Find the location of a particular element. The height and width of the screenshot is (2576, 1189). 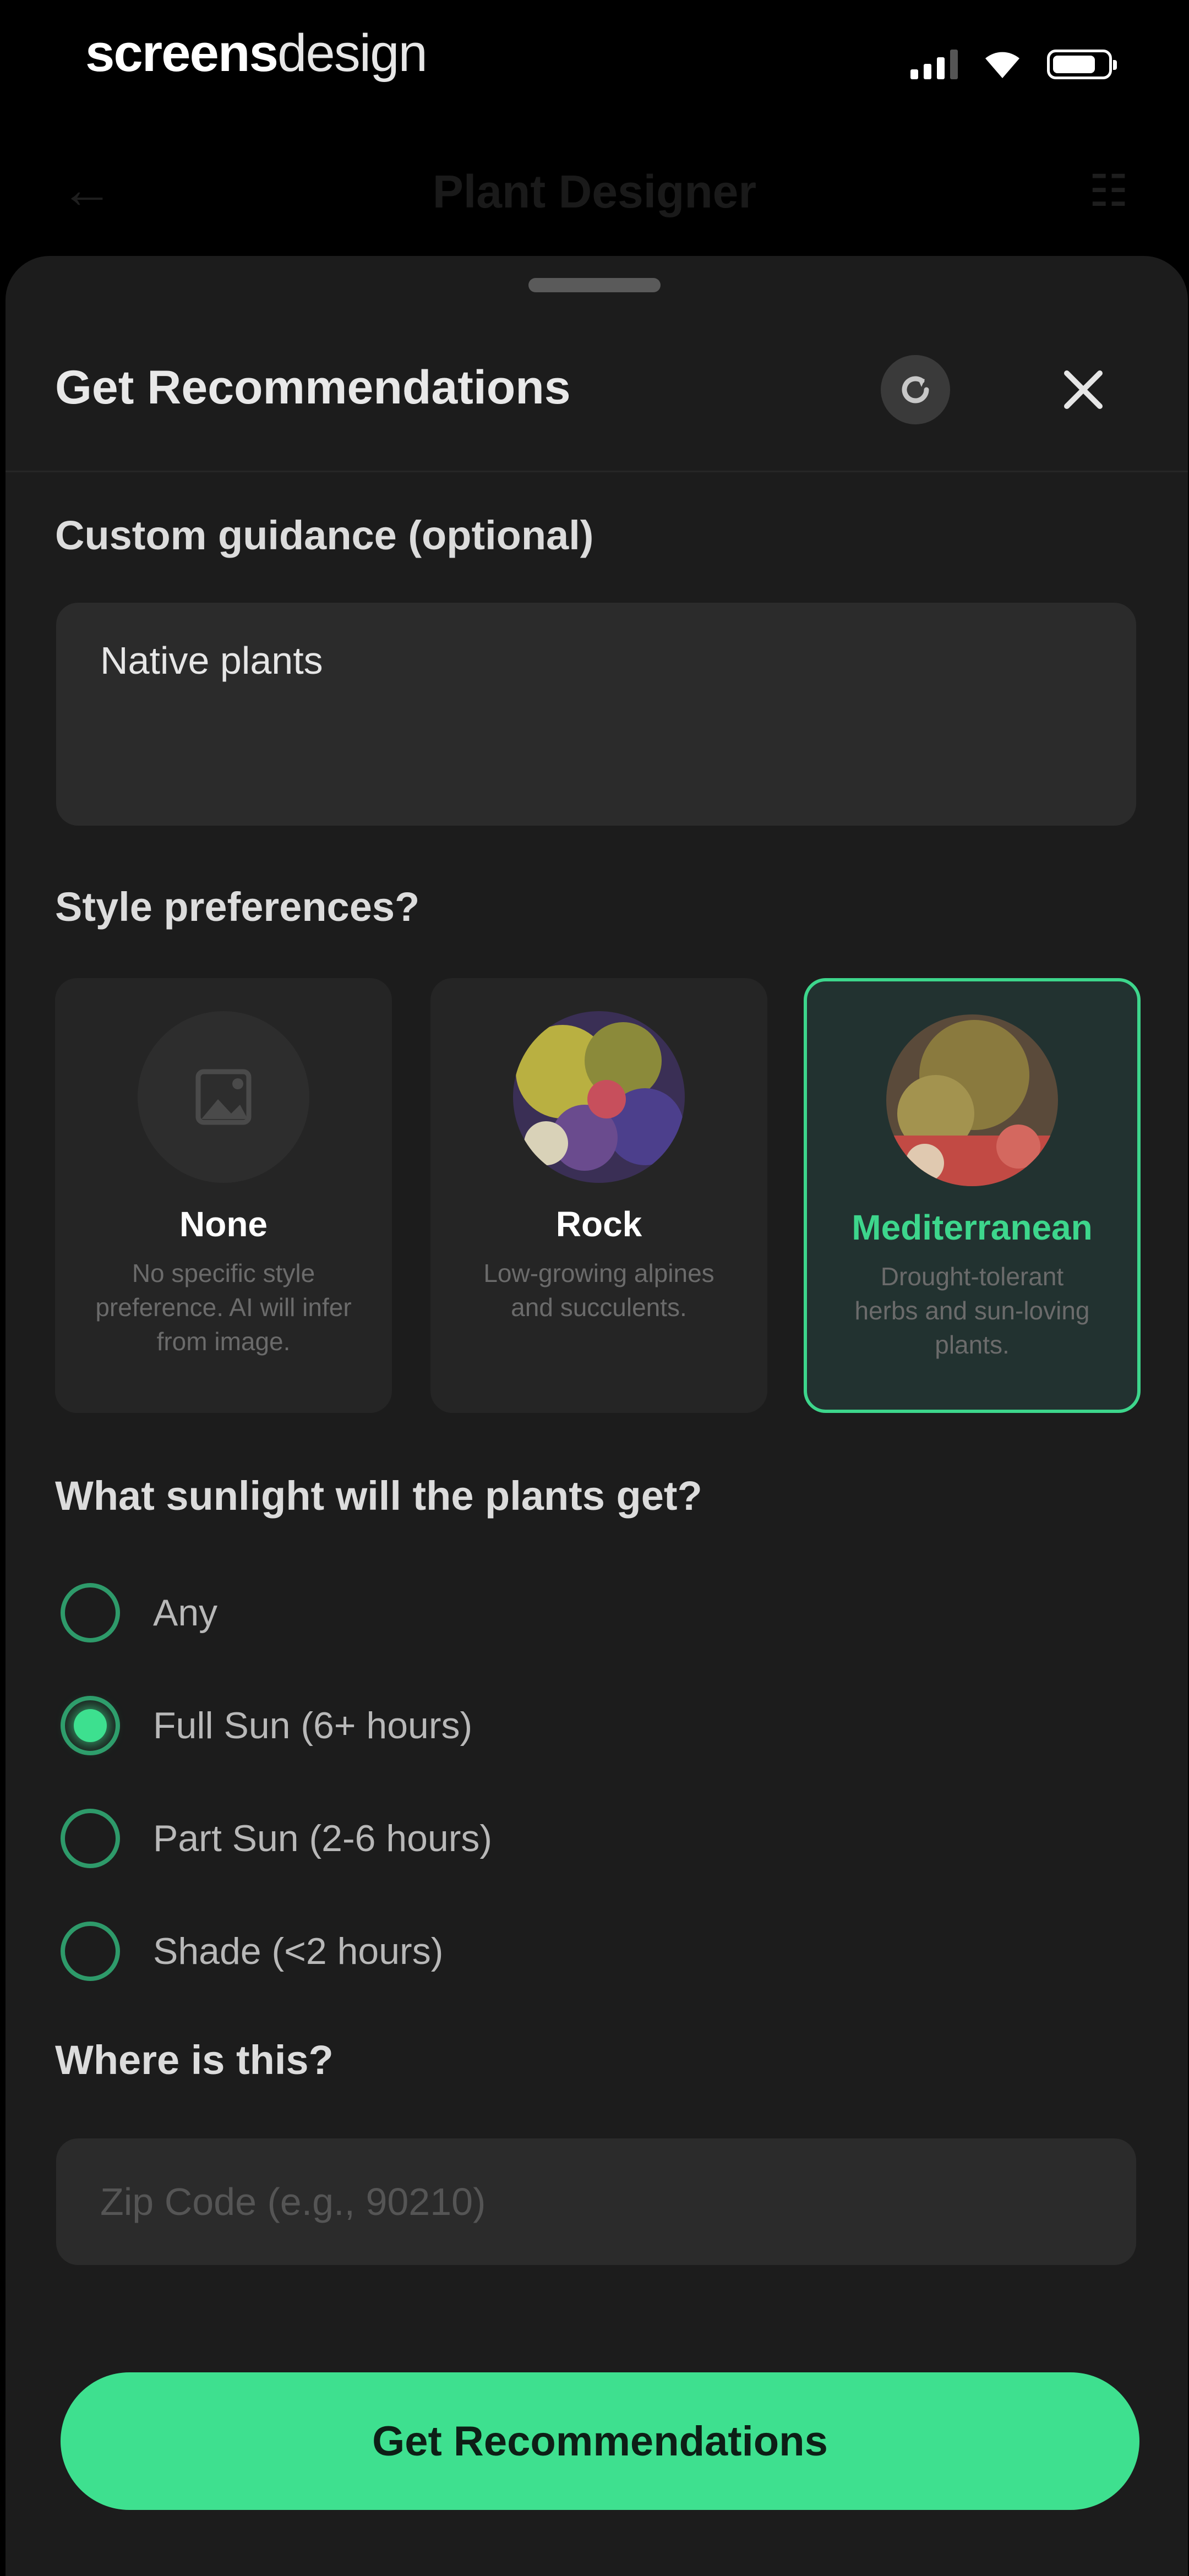

get-recommendations-button: Get Recommendations is located at coordinates (600, 2441).